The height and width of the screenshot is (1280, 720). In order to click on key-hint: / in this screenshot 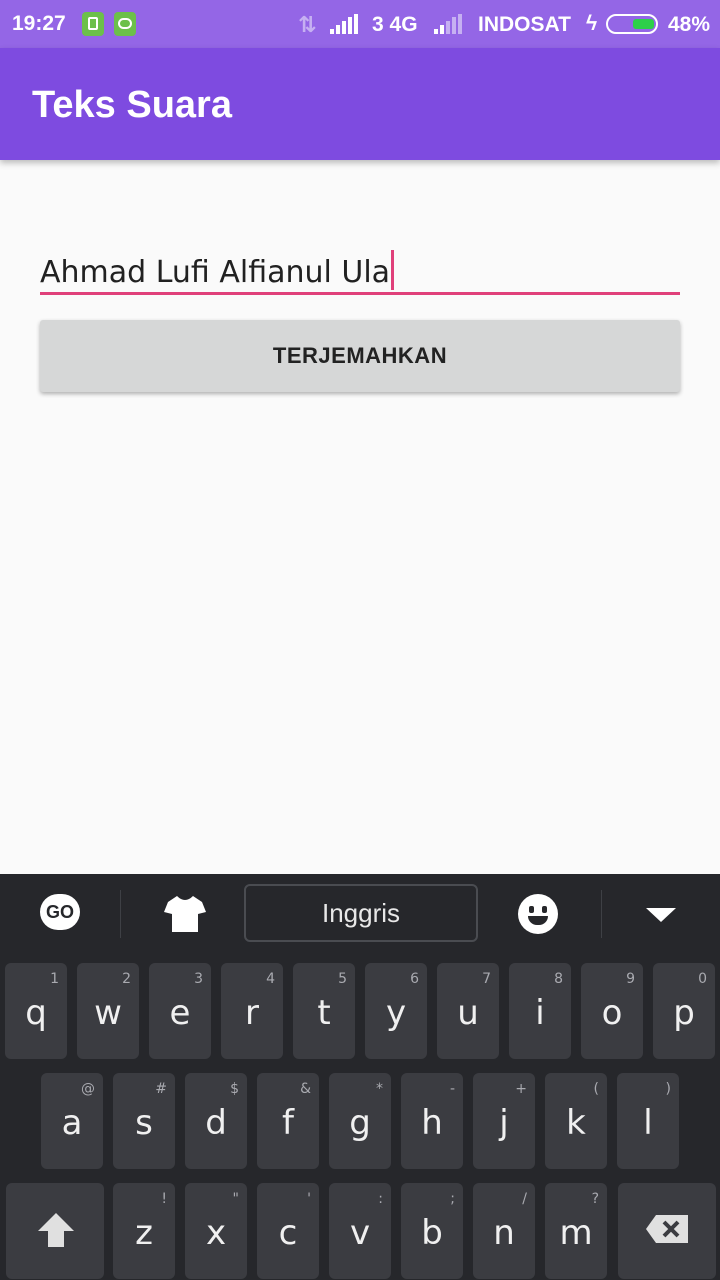, I will do `click(524, 1199)`.